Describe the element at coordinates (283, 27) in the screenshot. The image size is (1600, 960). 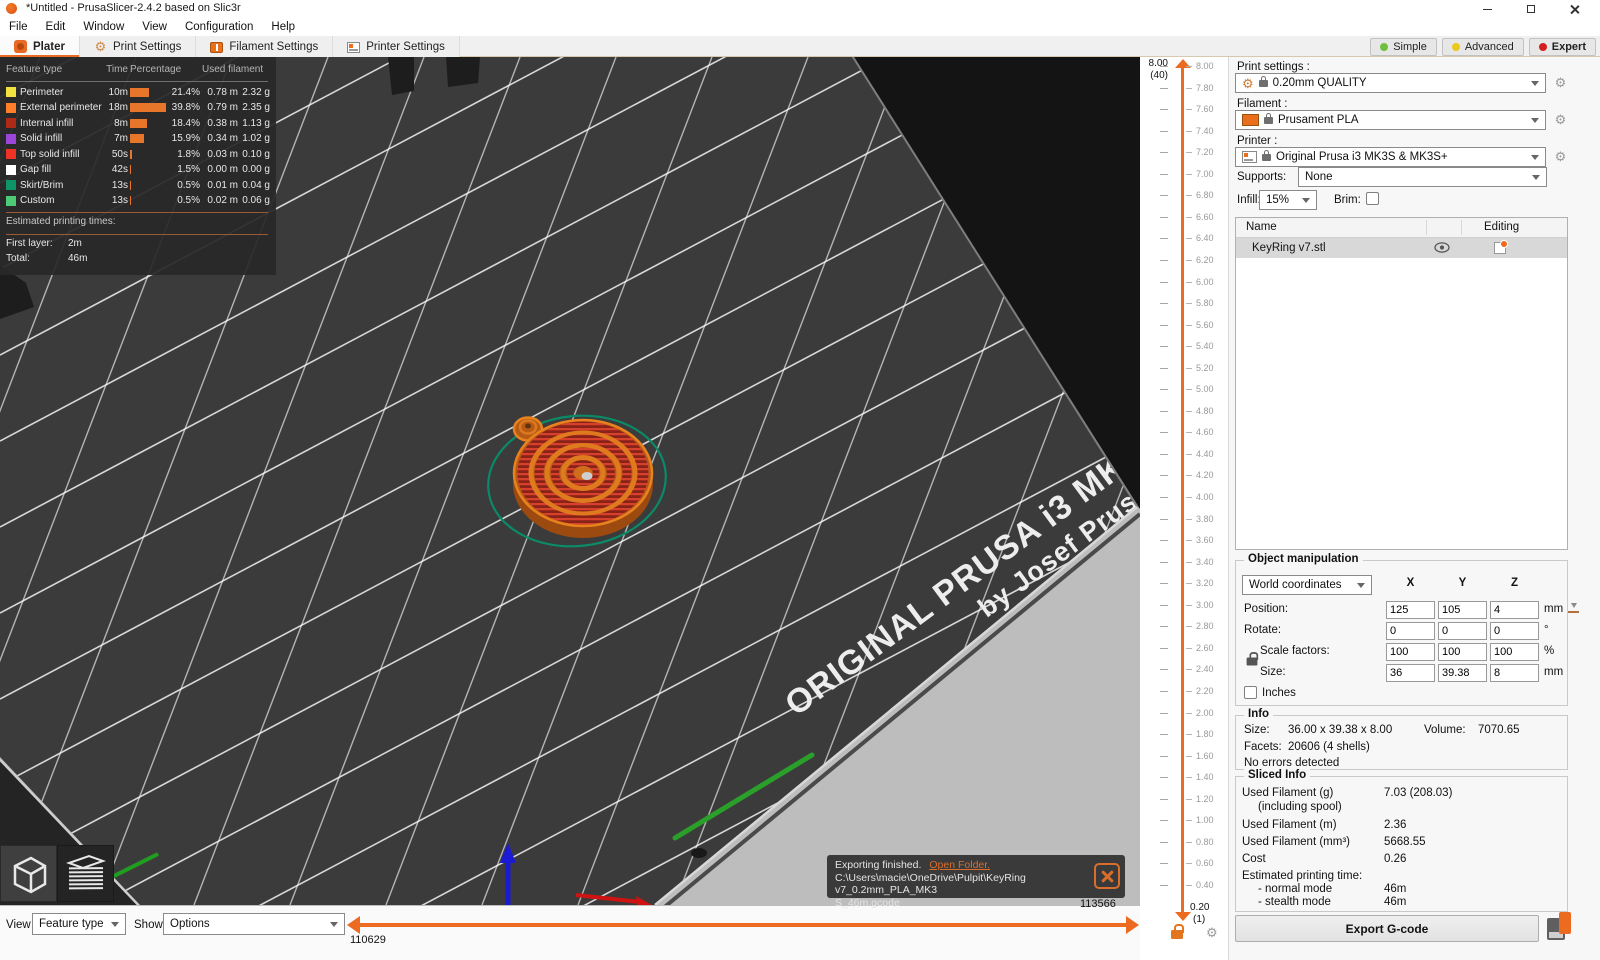
I see `menu-item-help: Help` at that location.